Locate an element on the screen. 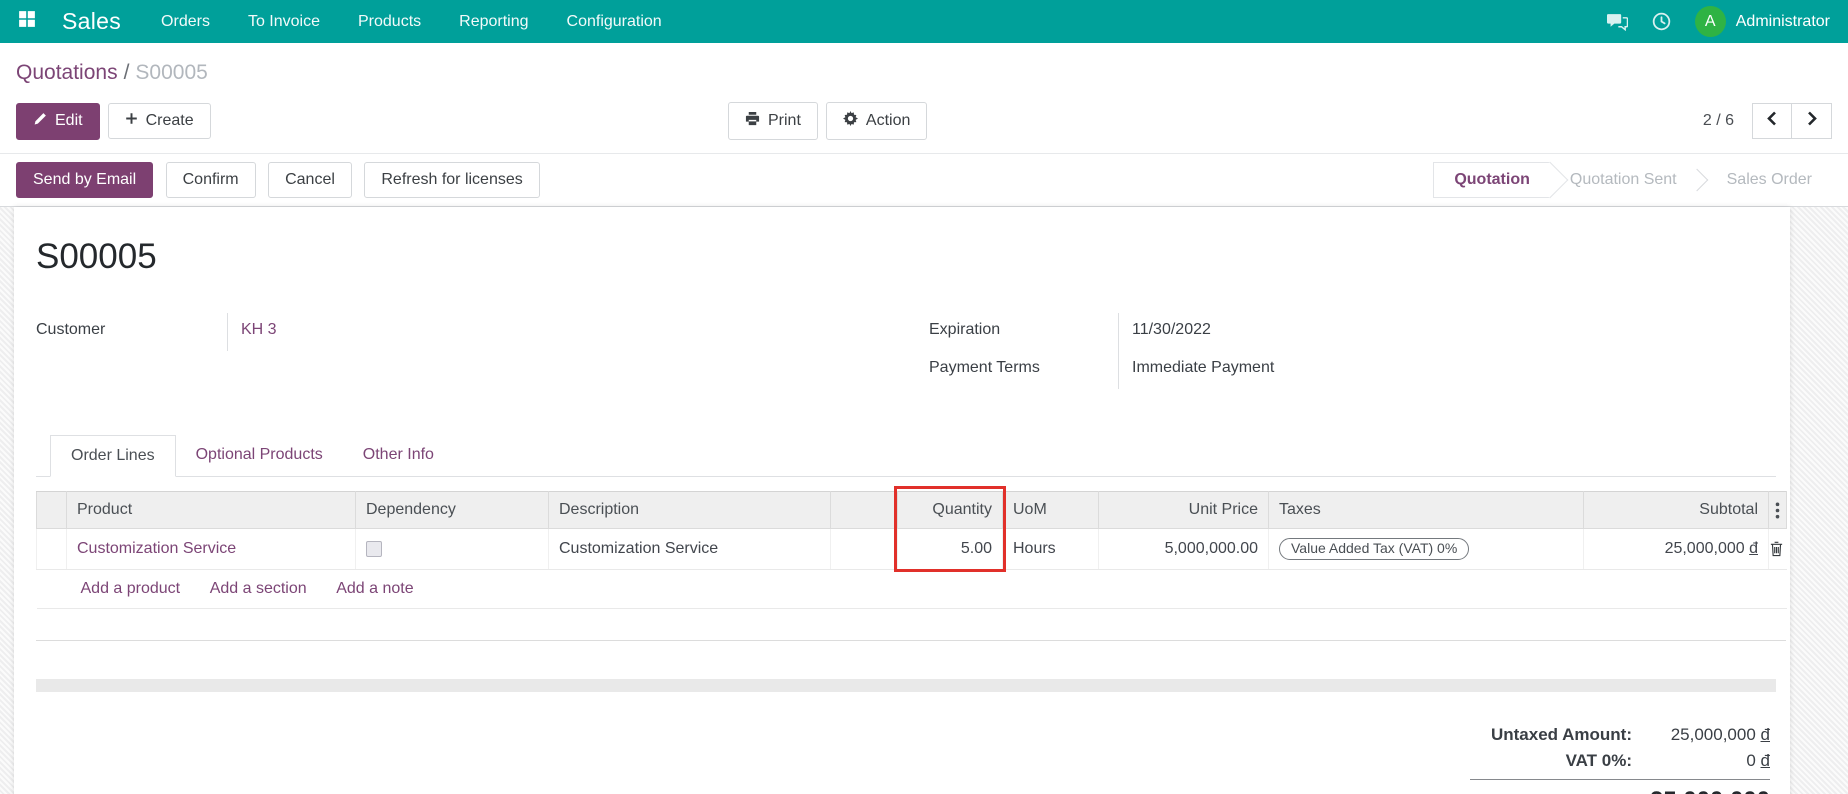 This screenshot has height=794, width=1848. pencil-icon is located at coordinates (40, 121).